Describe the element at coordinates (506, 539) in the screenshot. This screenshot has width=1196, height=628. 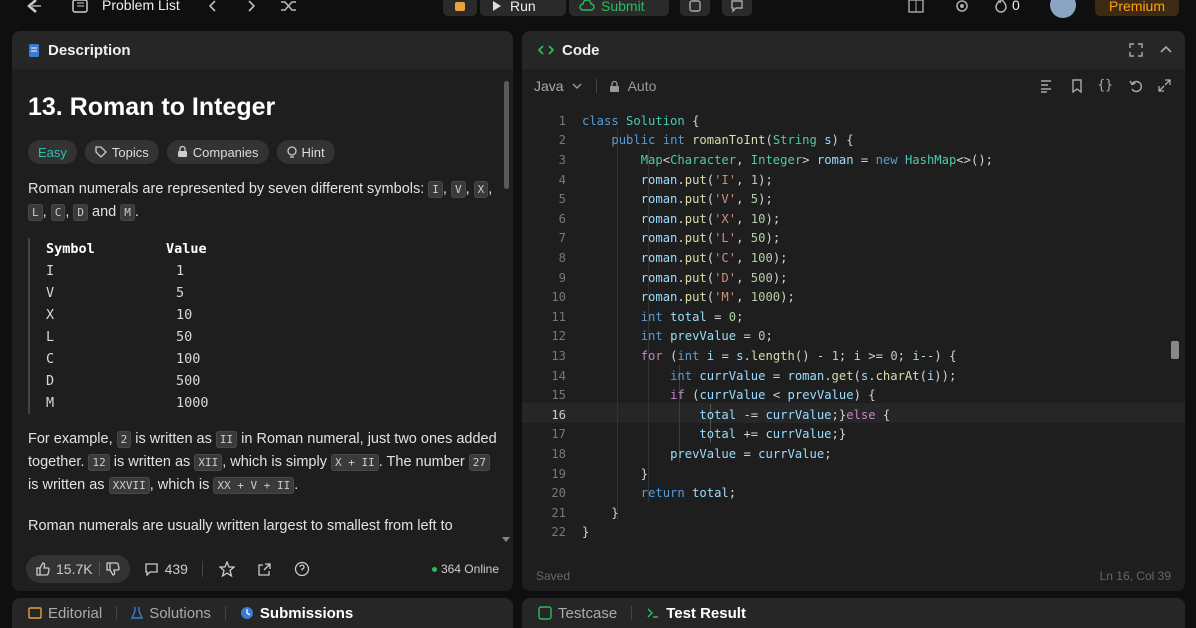
I see `scroll-down-arrow-icon` at that location.